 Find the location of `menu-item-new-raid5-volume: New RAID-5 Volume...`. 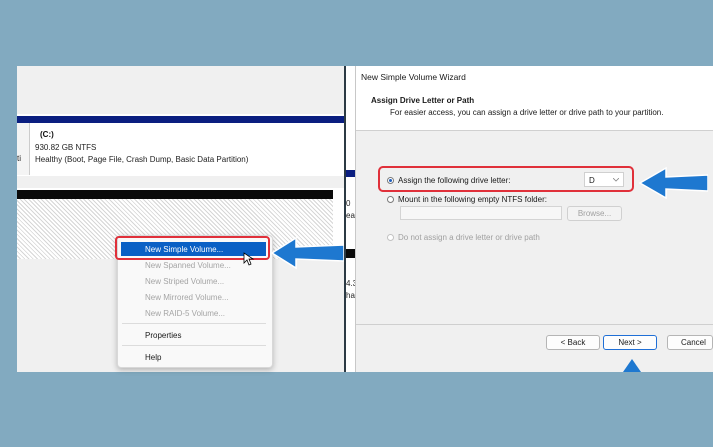

menu-item-new-raid5-volume: New RAID-5 Volume... is located at coordinates (185, 313).